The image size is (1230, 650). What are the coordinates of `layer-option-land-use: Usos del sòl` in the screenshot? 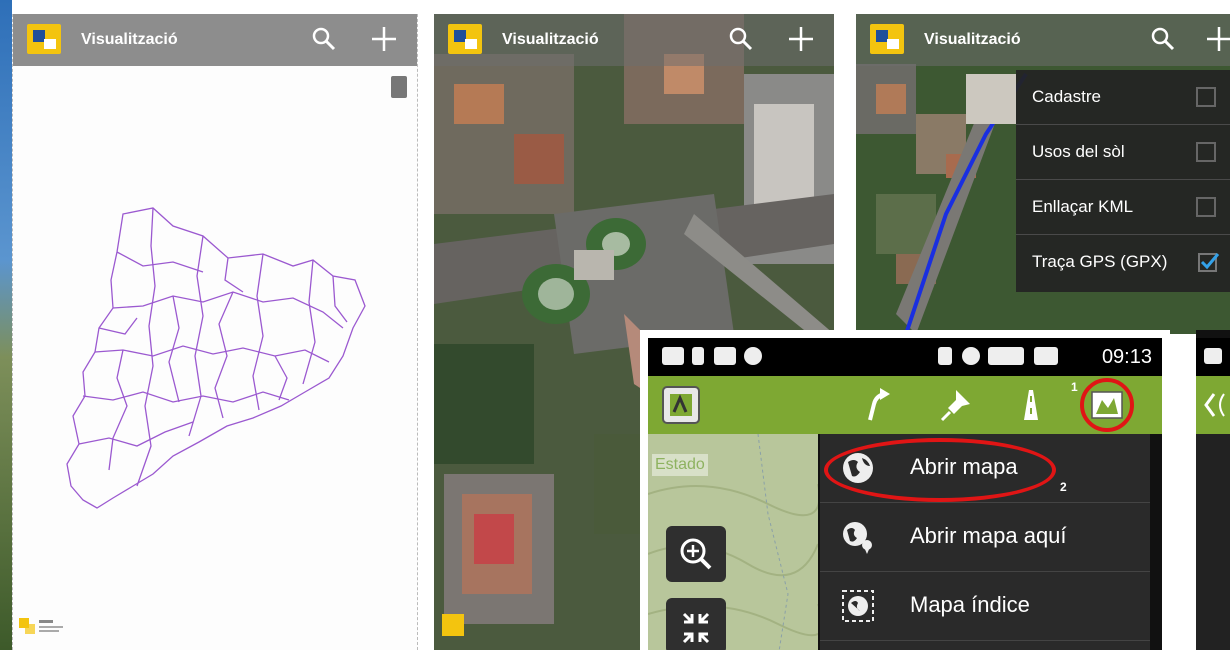 It's located at (1123, 152).